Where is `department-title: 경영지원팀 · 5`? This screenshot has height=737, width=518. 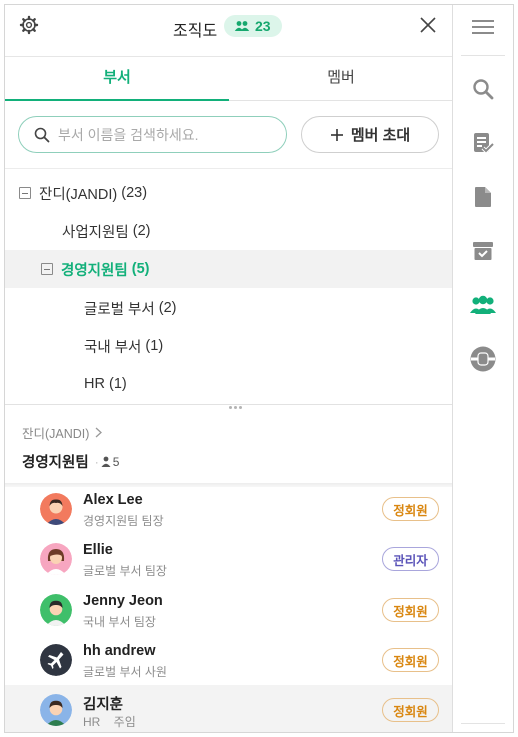 department-title: 경영지원팀 · 5 is located at coordinates (70, 461).